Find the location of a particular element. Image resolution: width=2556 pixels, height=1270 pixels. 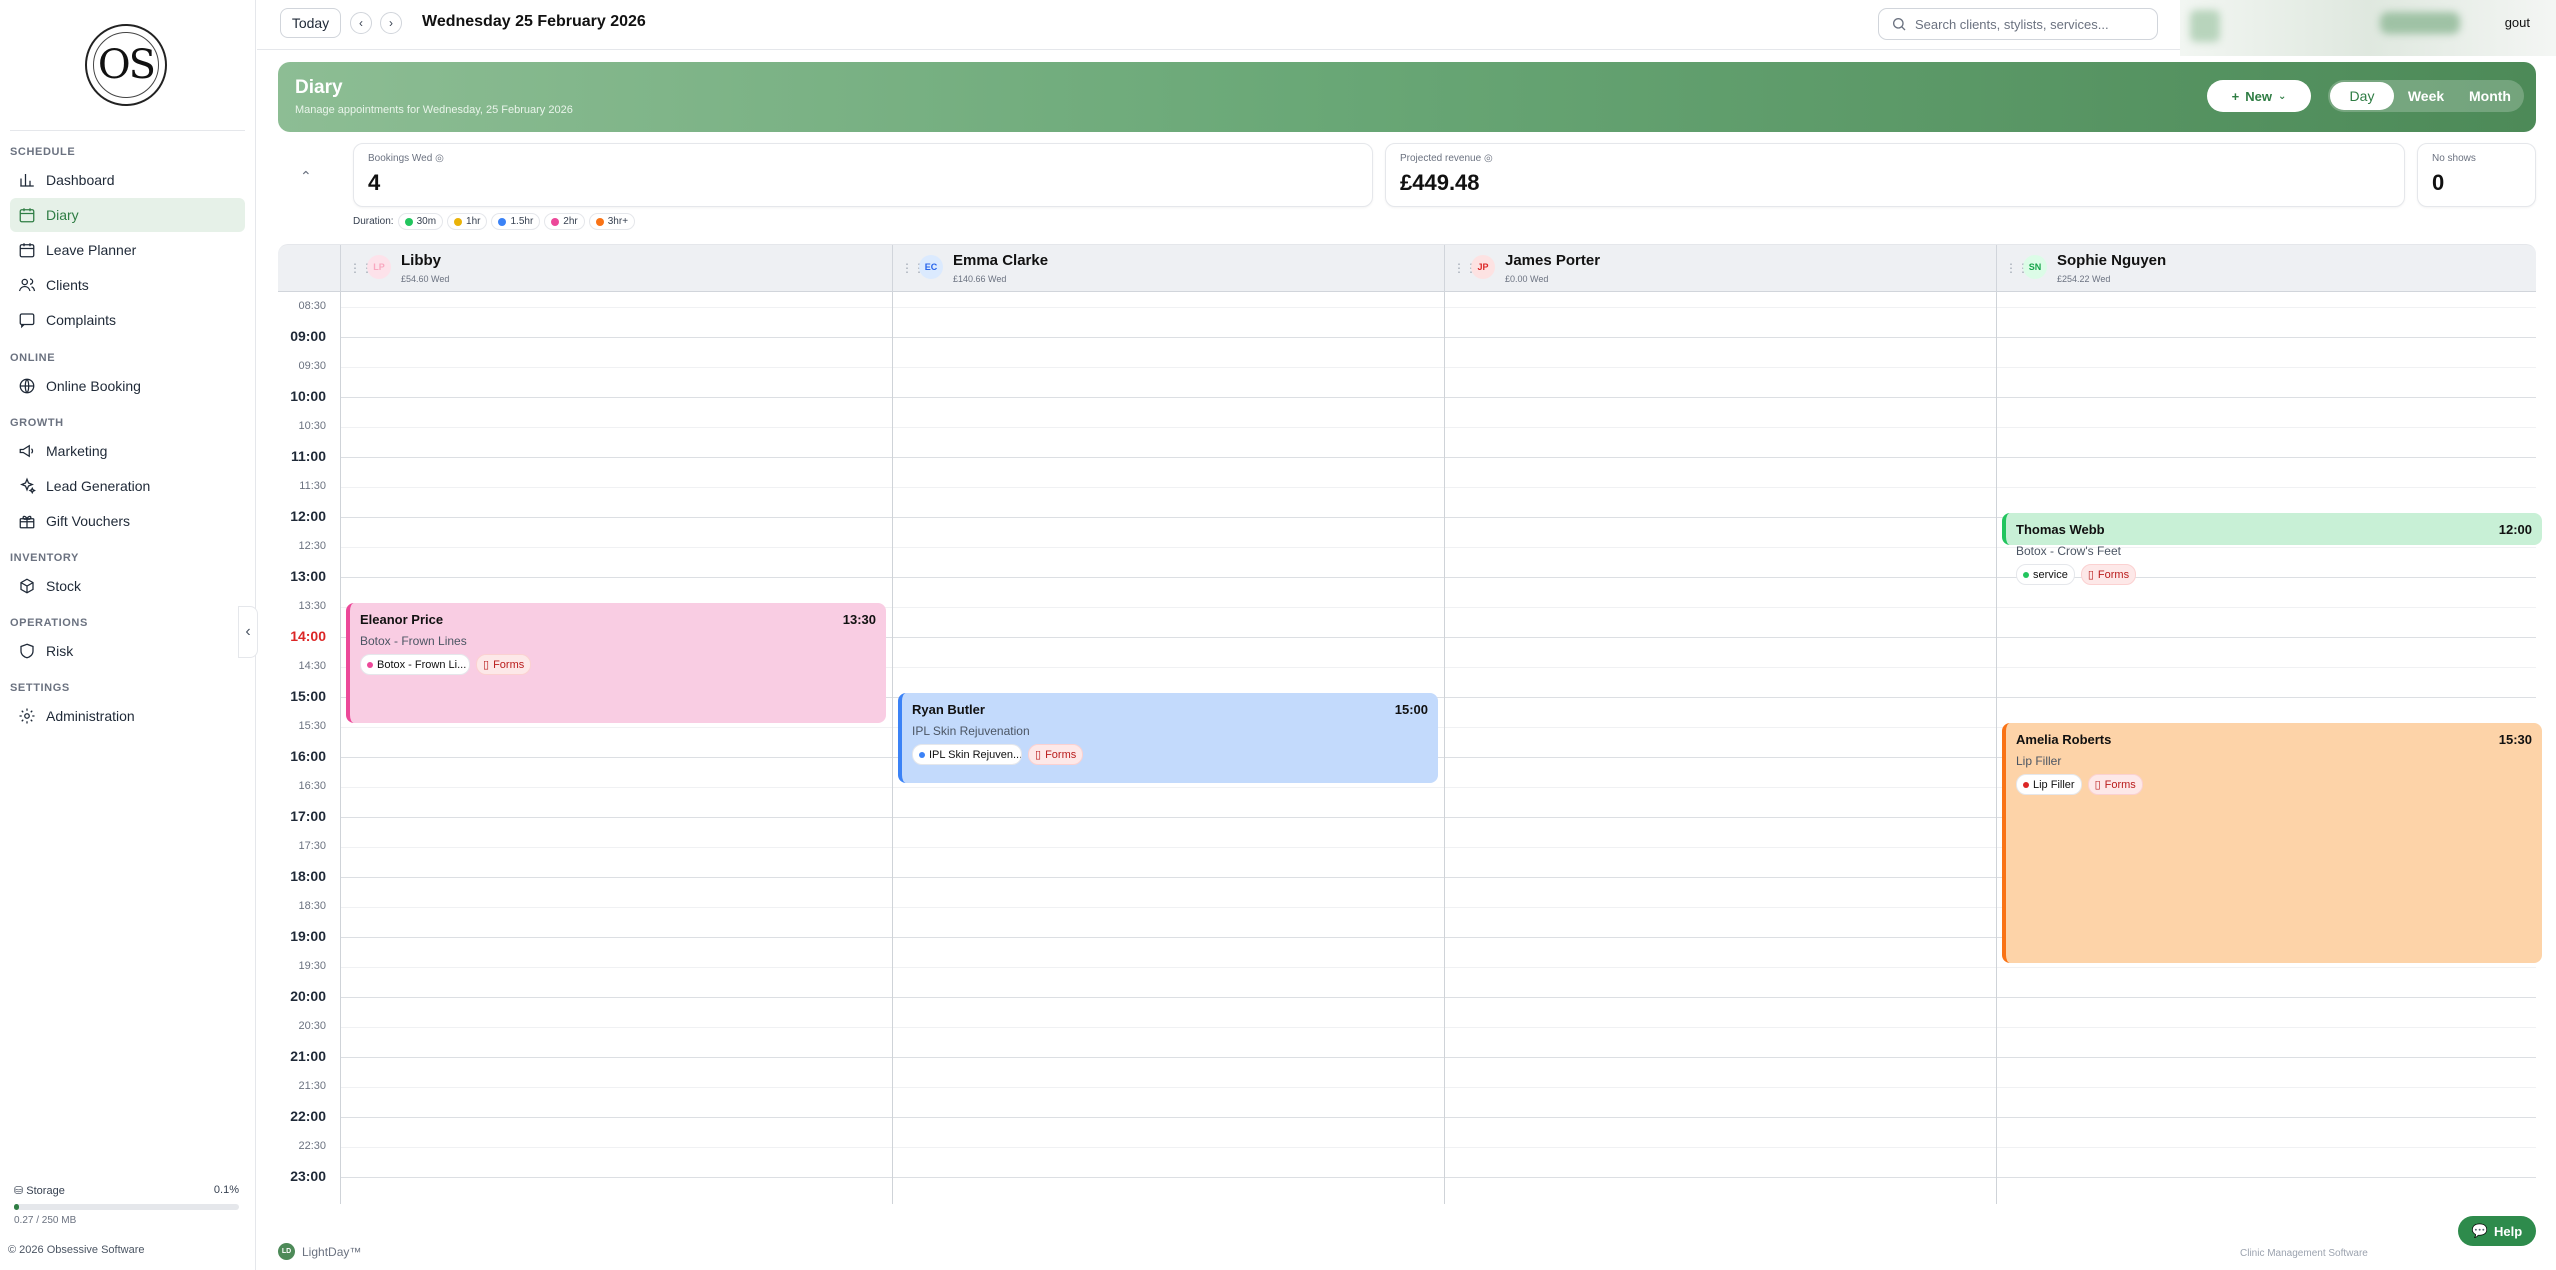

next-day-button: › is located at coordinates (391, 23).